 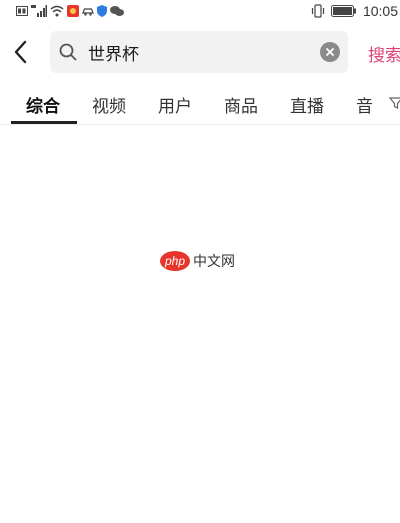 I want to click on search-input, so click(x=203, y=52).